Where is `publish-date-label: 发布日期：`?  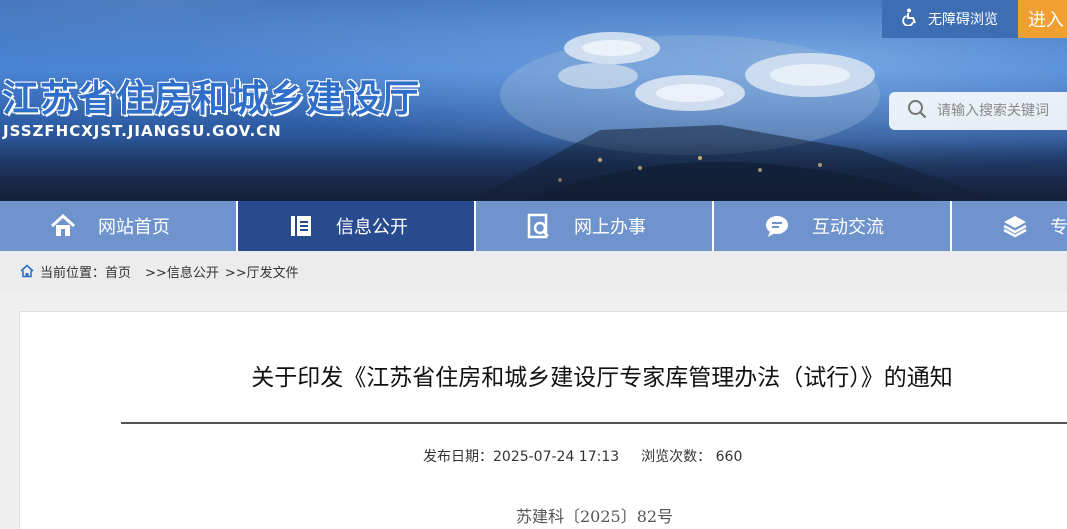
publish-date-label: 发布日期： is located at coordinates (458, 457).